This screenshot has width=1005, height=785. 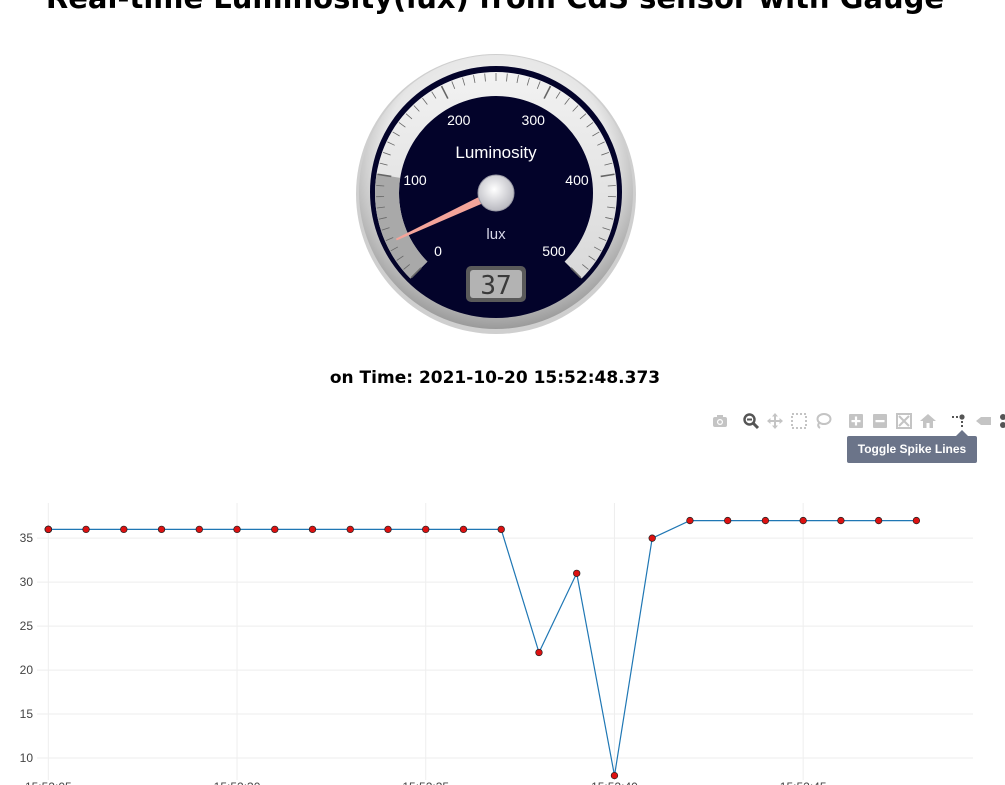 What do you see at coordinates (27, 538) in the screenshot?
I see `y-tick-label: 35` at bounding box center [27, 538].